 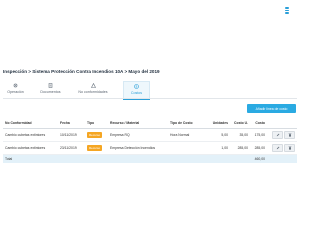 I want to click on tab-label: Documentos, so click(x=50, y=92).